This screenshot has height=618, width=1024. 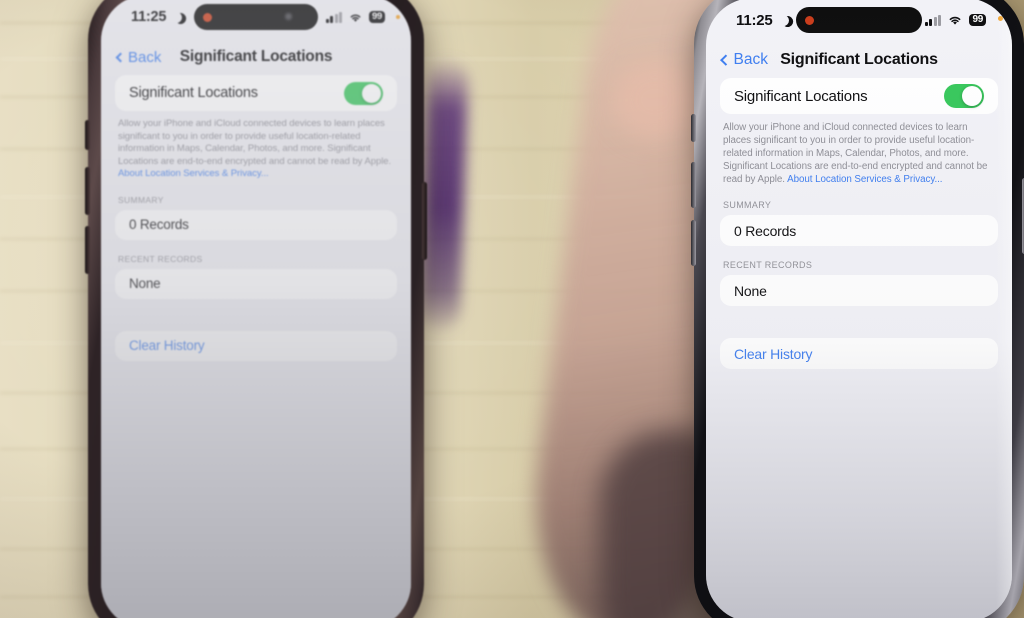 I want to click on volume-up-button-right-phone, so click(x=693, y=185).